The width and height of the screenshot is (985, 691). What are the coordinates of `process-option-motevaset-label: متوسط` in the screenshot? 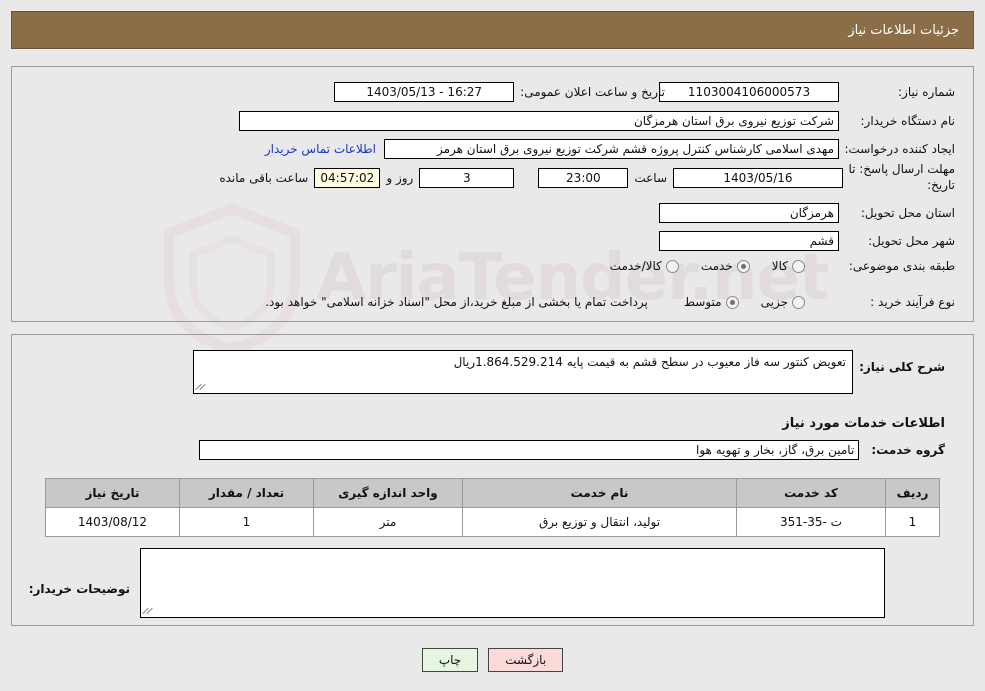 It's located at (702, 302).